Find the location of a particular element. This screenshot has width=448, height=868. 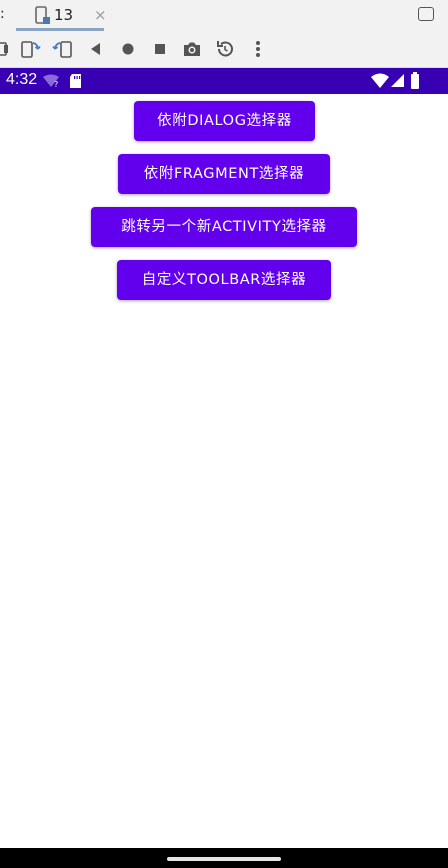

rotate-right-icon is located at coordinates (63, 49).